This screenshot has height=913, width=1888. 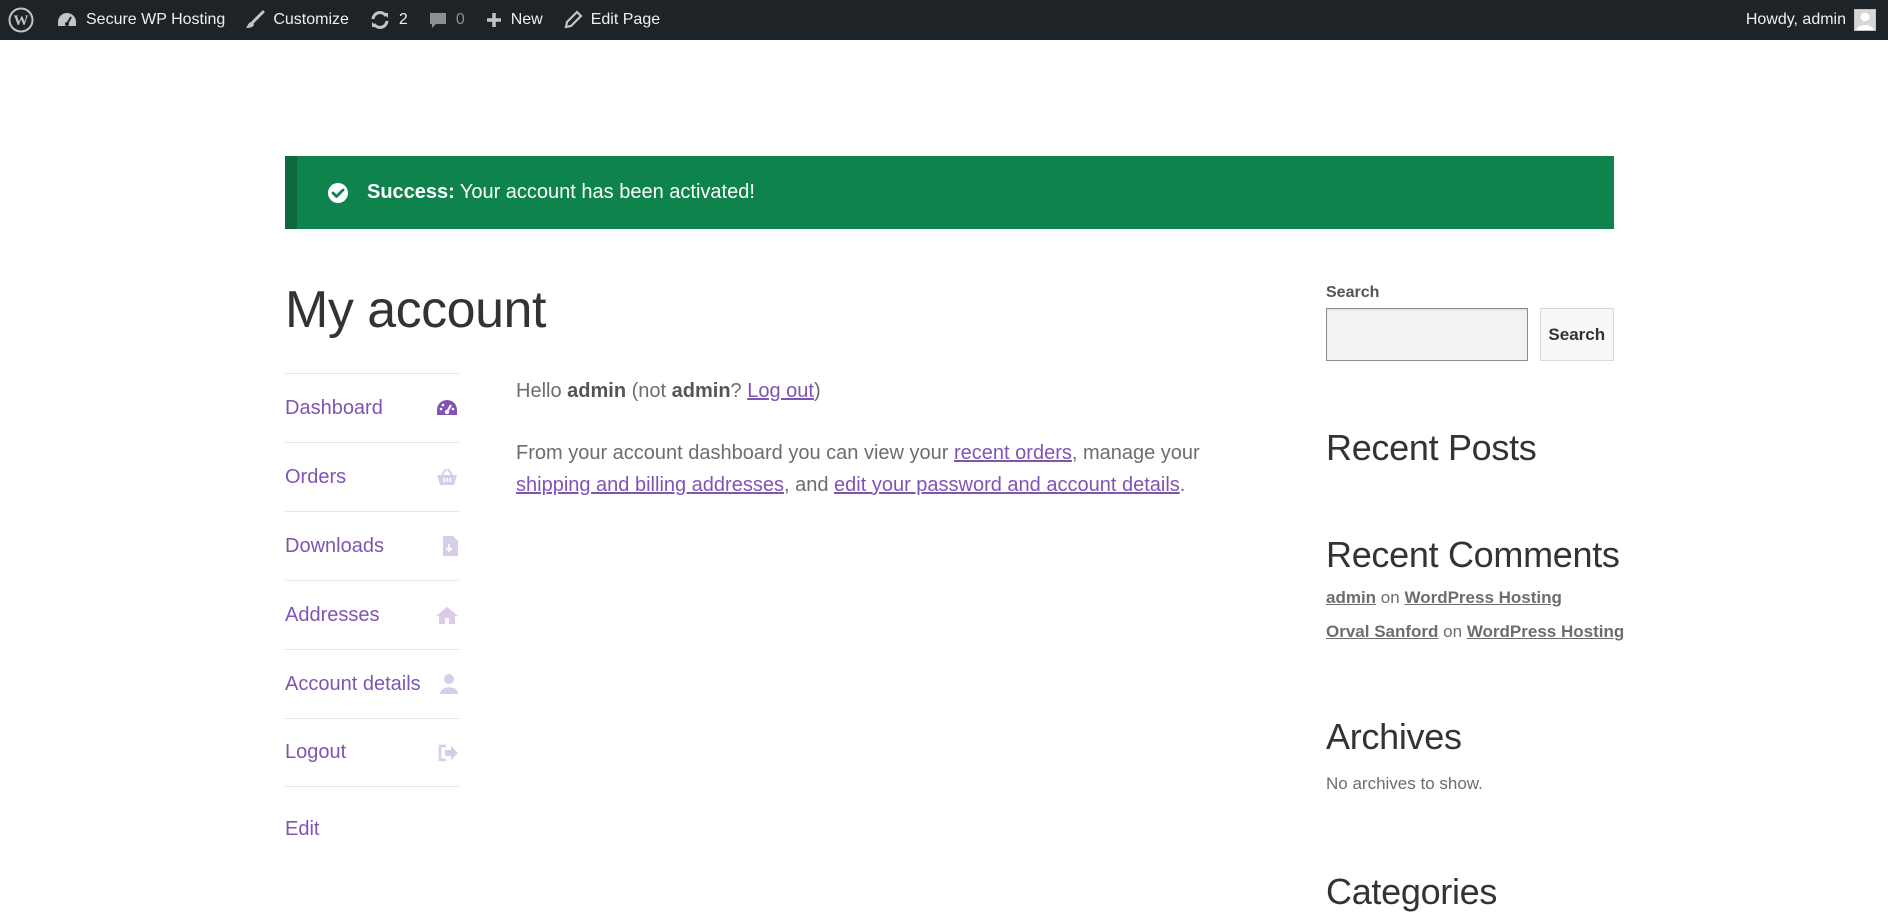 I want to click on plus-icon, so click(x=494, y=20).